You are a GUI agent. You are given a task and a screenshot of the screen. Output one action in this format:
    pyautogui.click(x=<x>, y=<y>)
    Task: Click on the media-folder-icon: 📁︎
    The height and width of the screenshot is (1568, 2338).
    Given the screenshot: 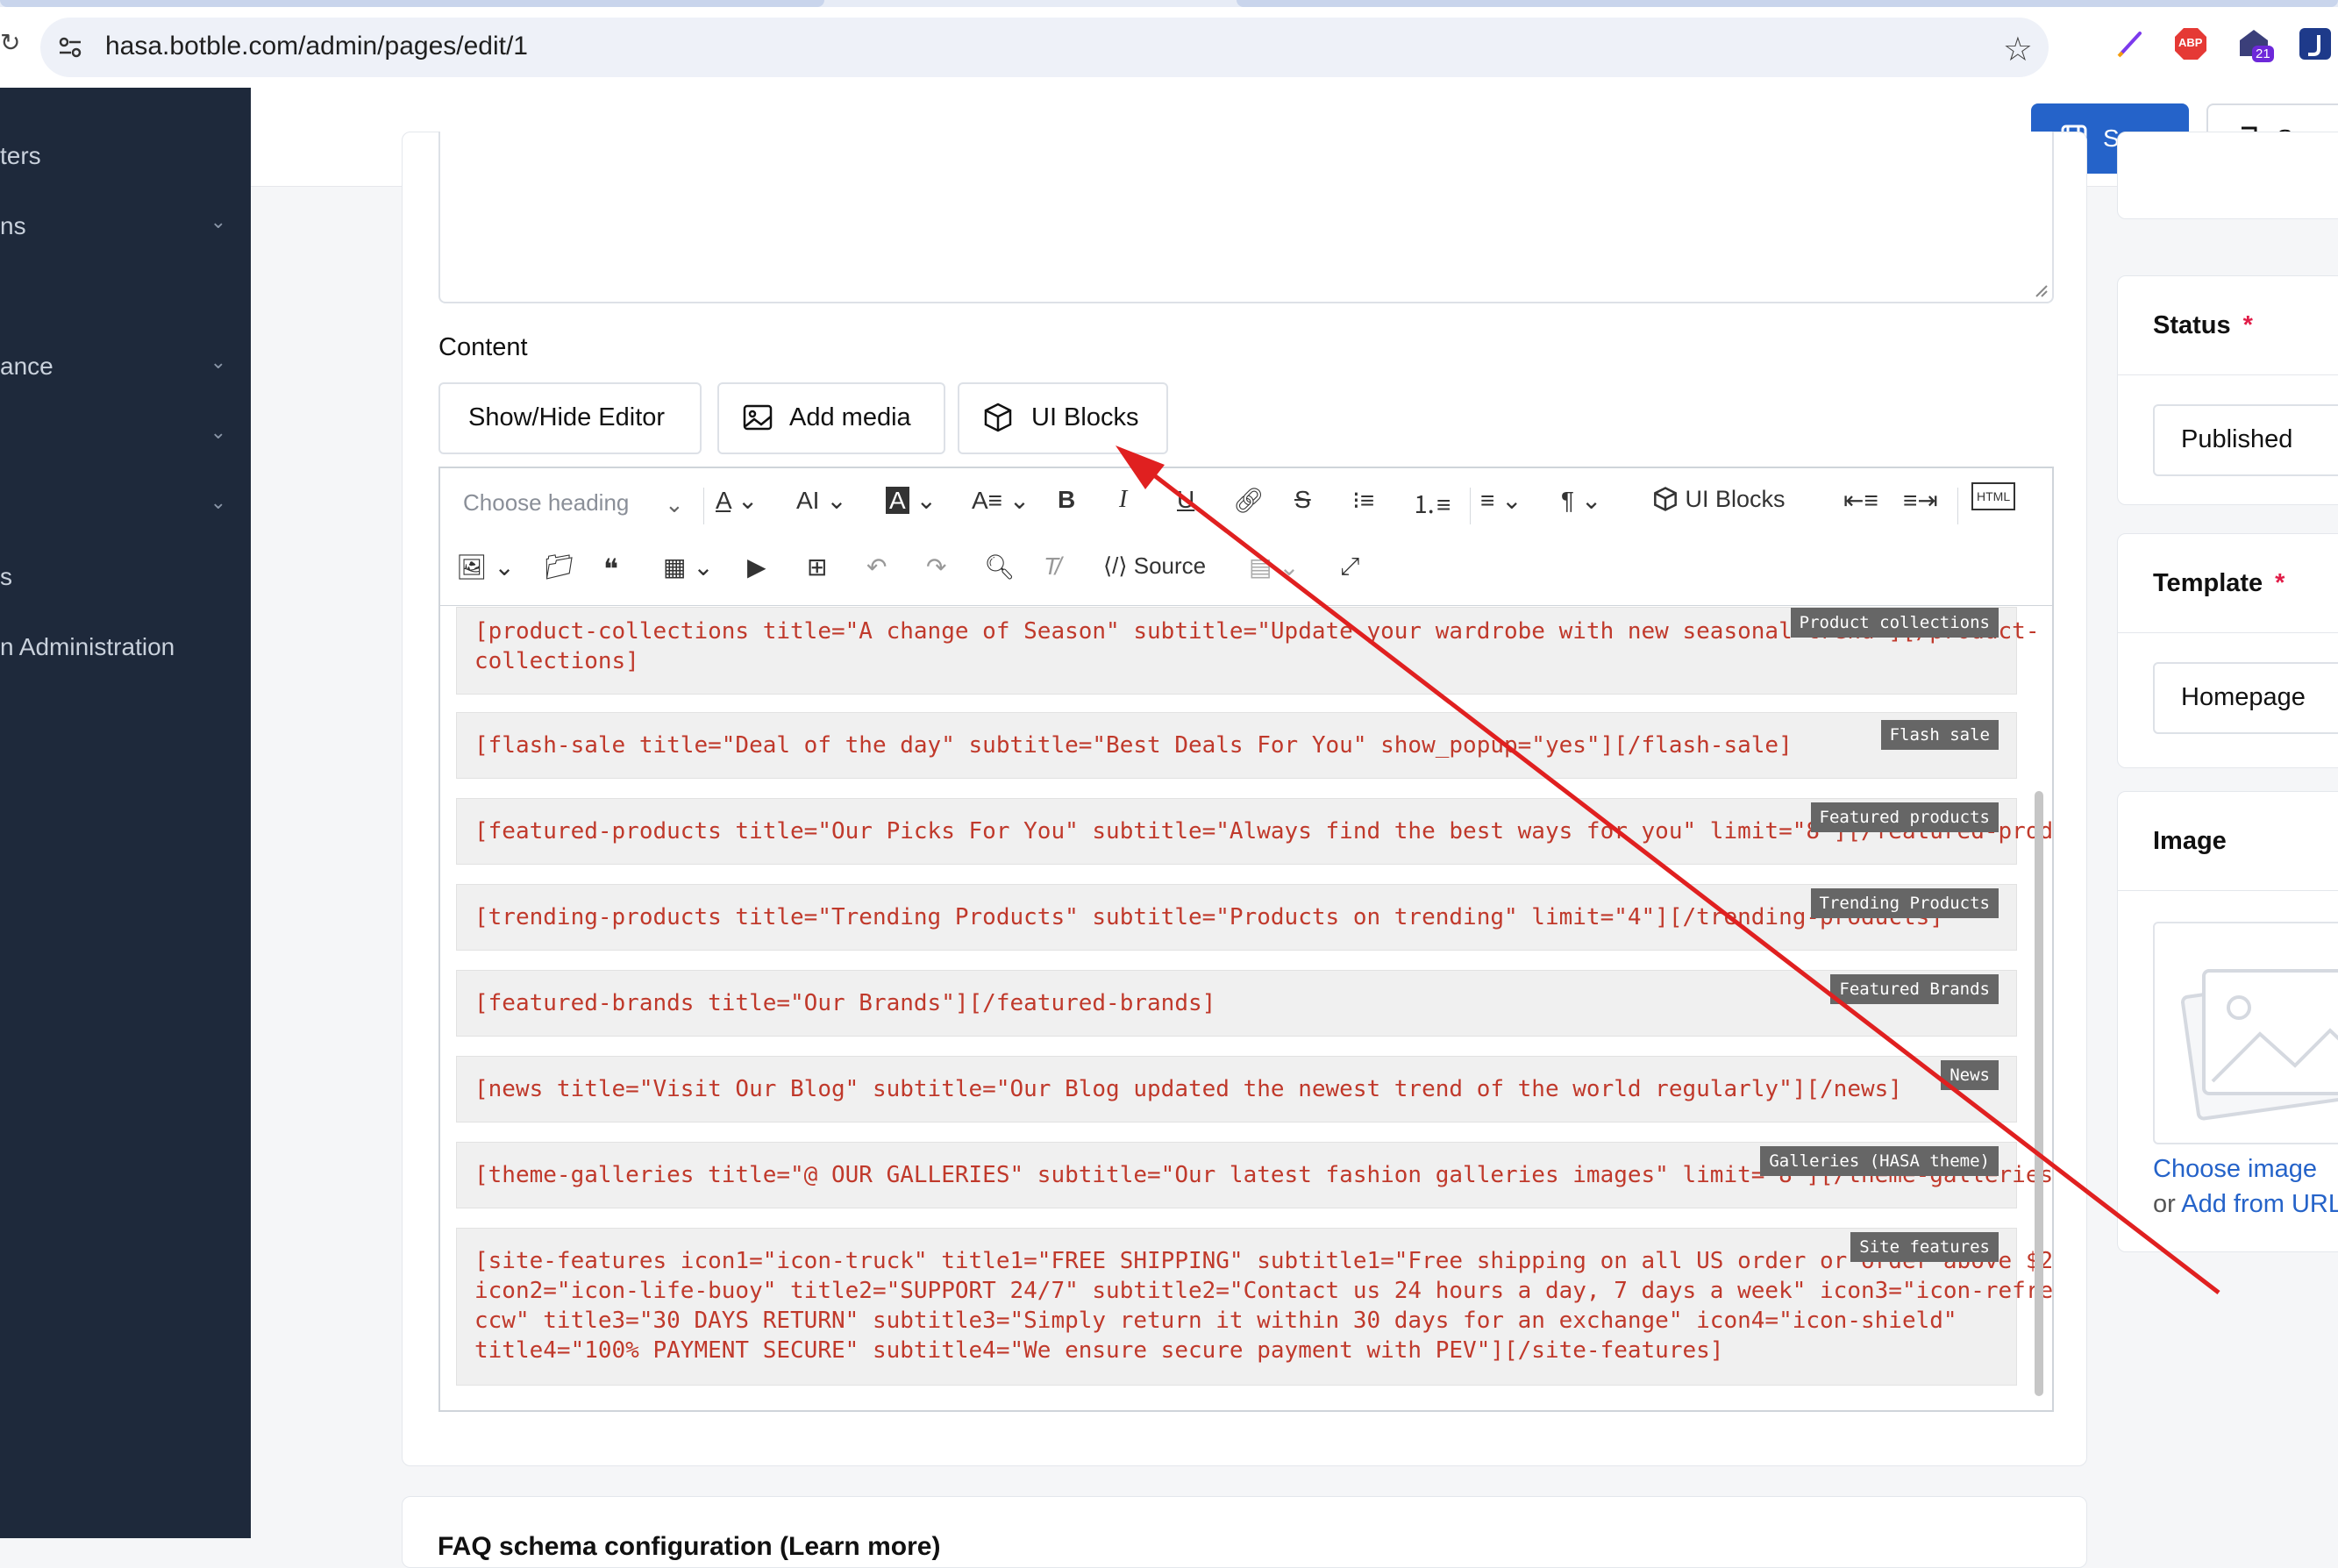 What is the action you would take?
    pyautogui.click(x=559, y=567)
    